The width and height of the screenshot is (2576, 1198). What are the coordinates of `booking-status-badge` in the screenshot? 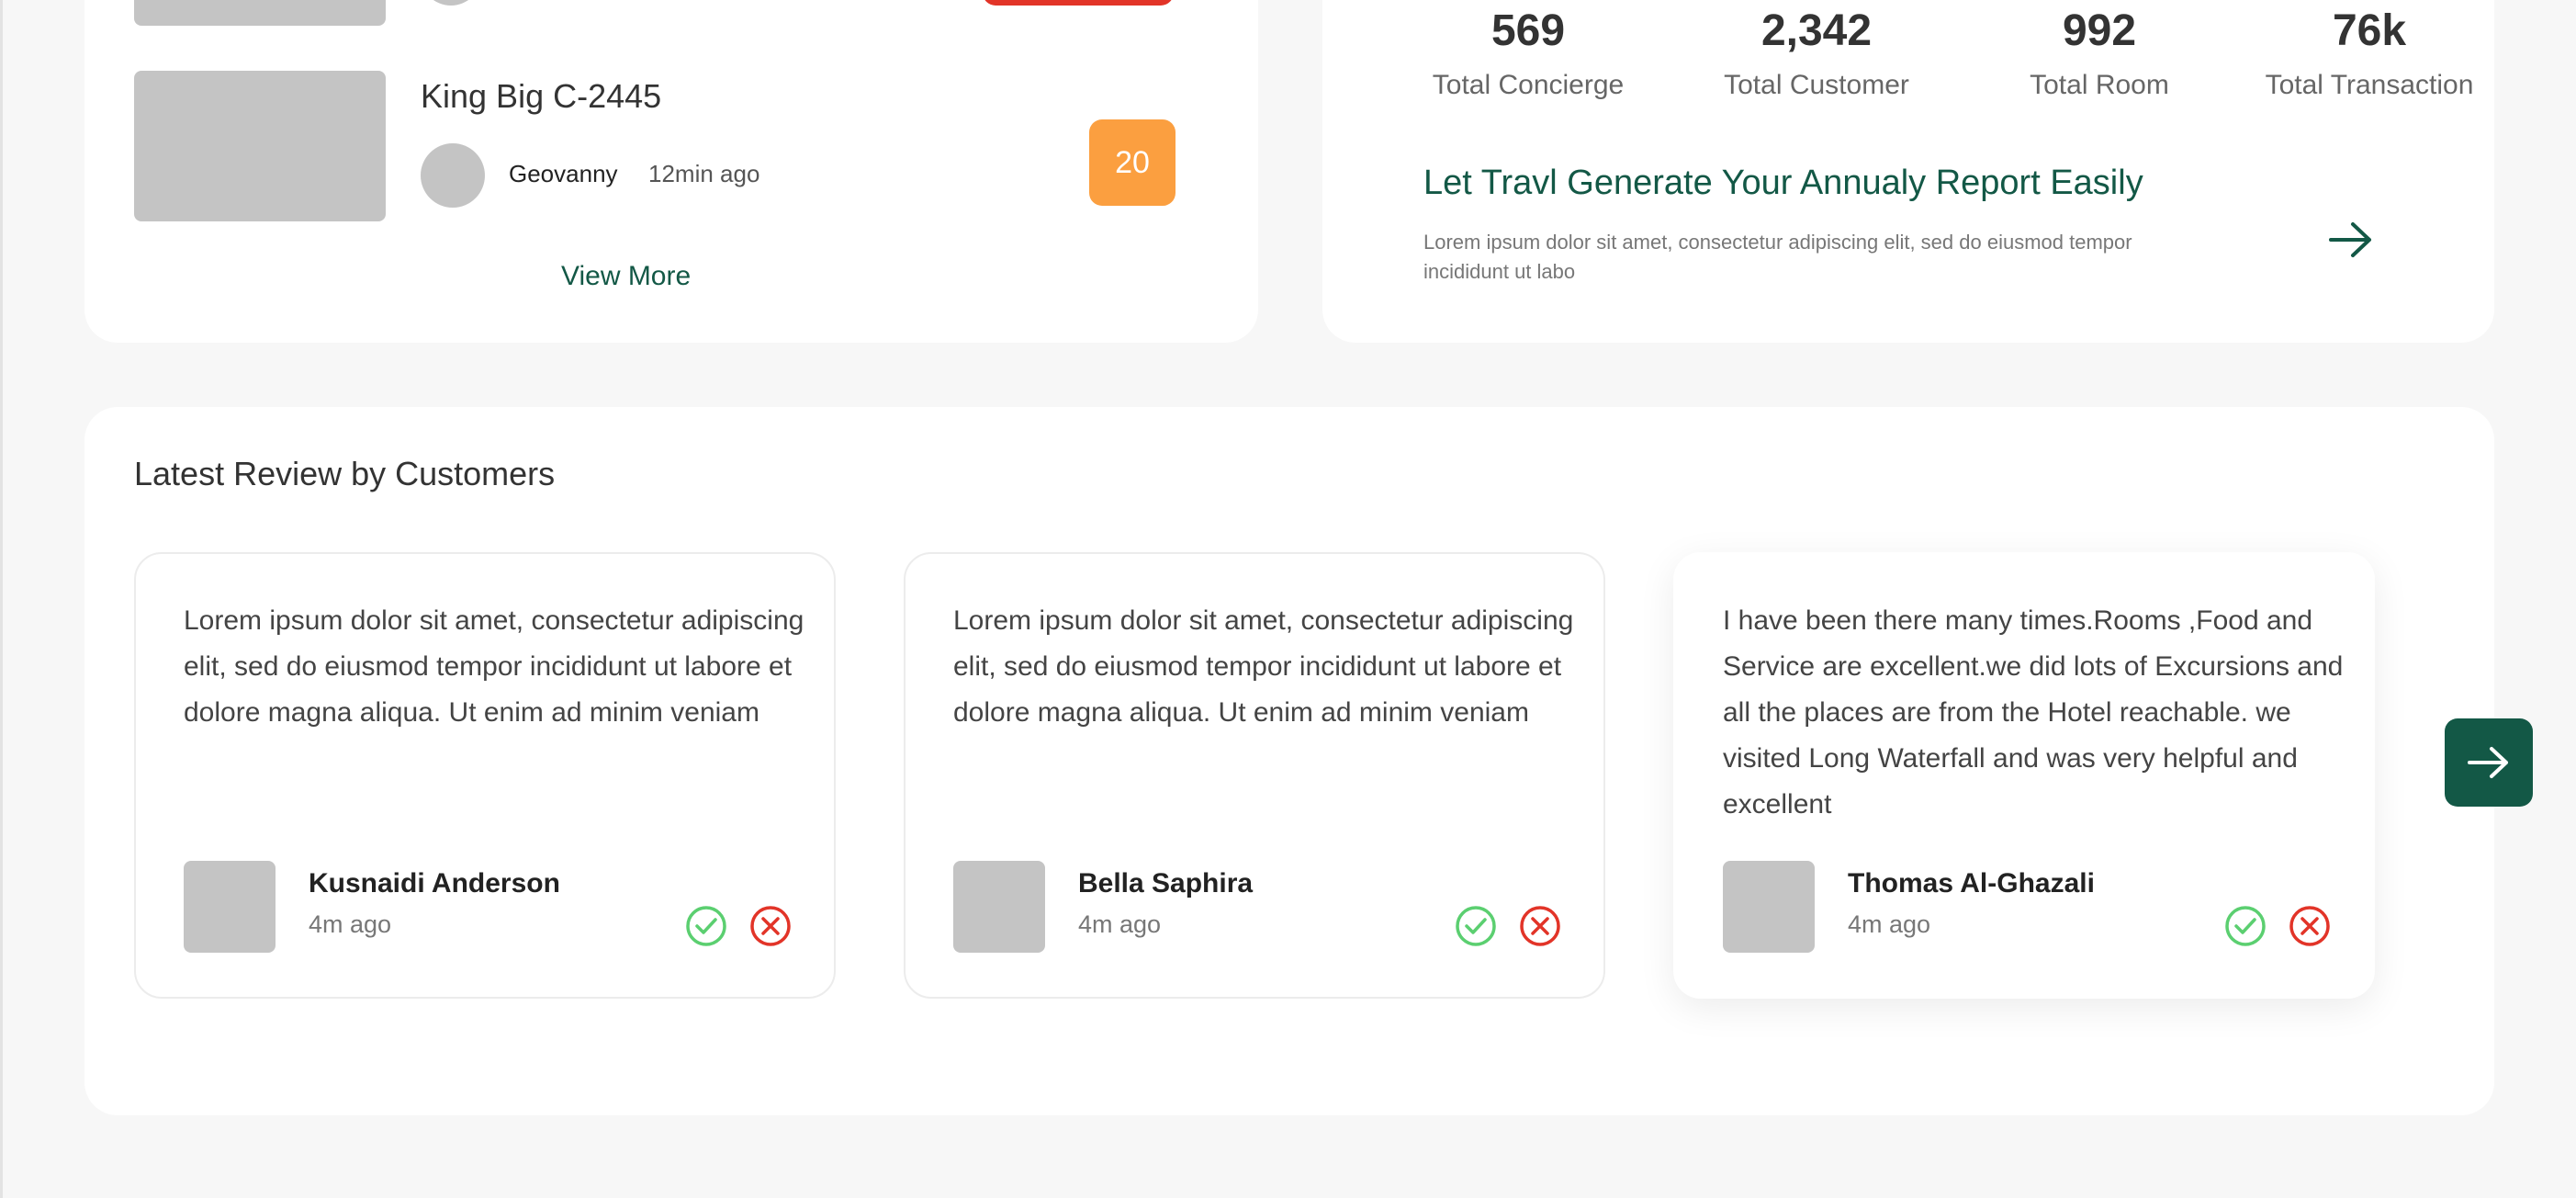 It's located at (1078, 3).